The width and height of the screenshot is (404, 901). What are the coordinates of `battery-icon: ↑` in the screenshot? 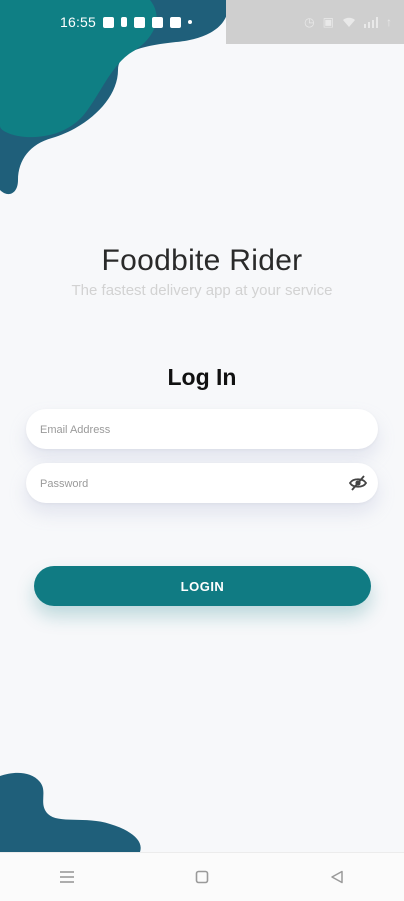 It's located at (389, 22).